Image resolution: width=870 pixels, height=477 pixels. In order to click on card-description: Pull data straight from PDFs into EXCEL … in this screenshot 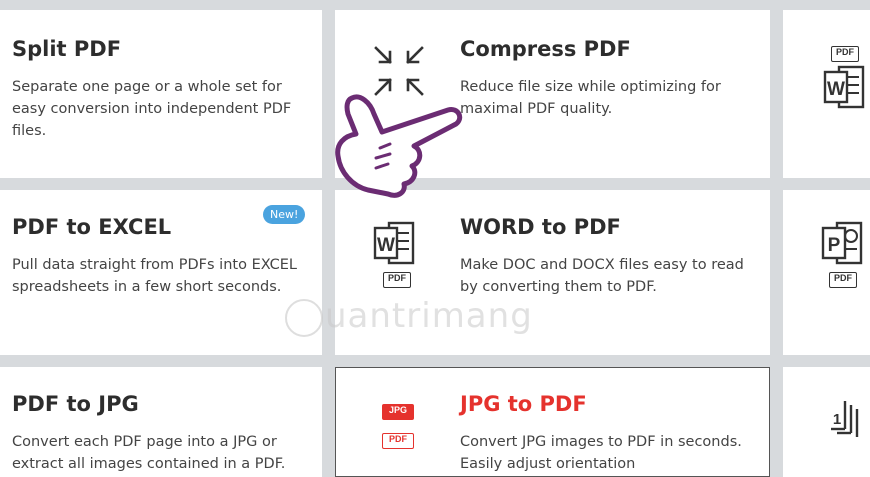, I will do `click(154, 276)`.